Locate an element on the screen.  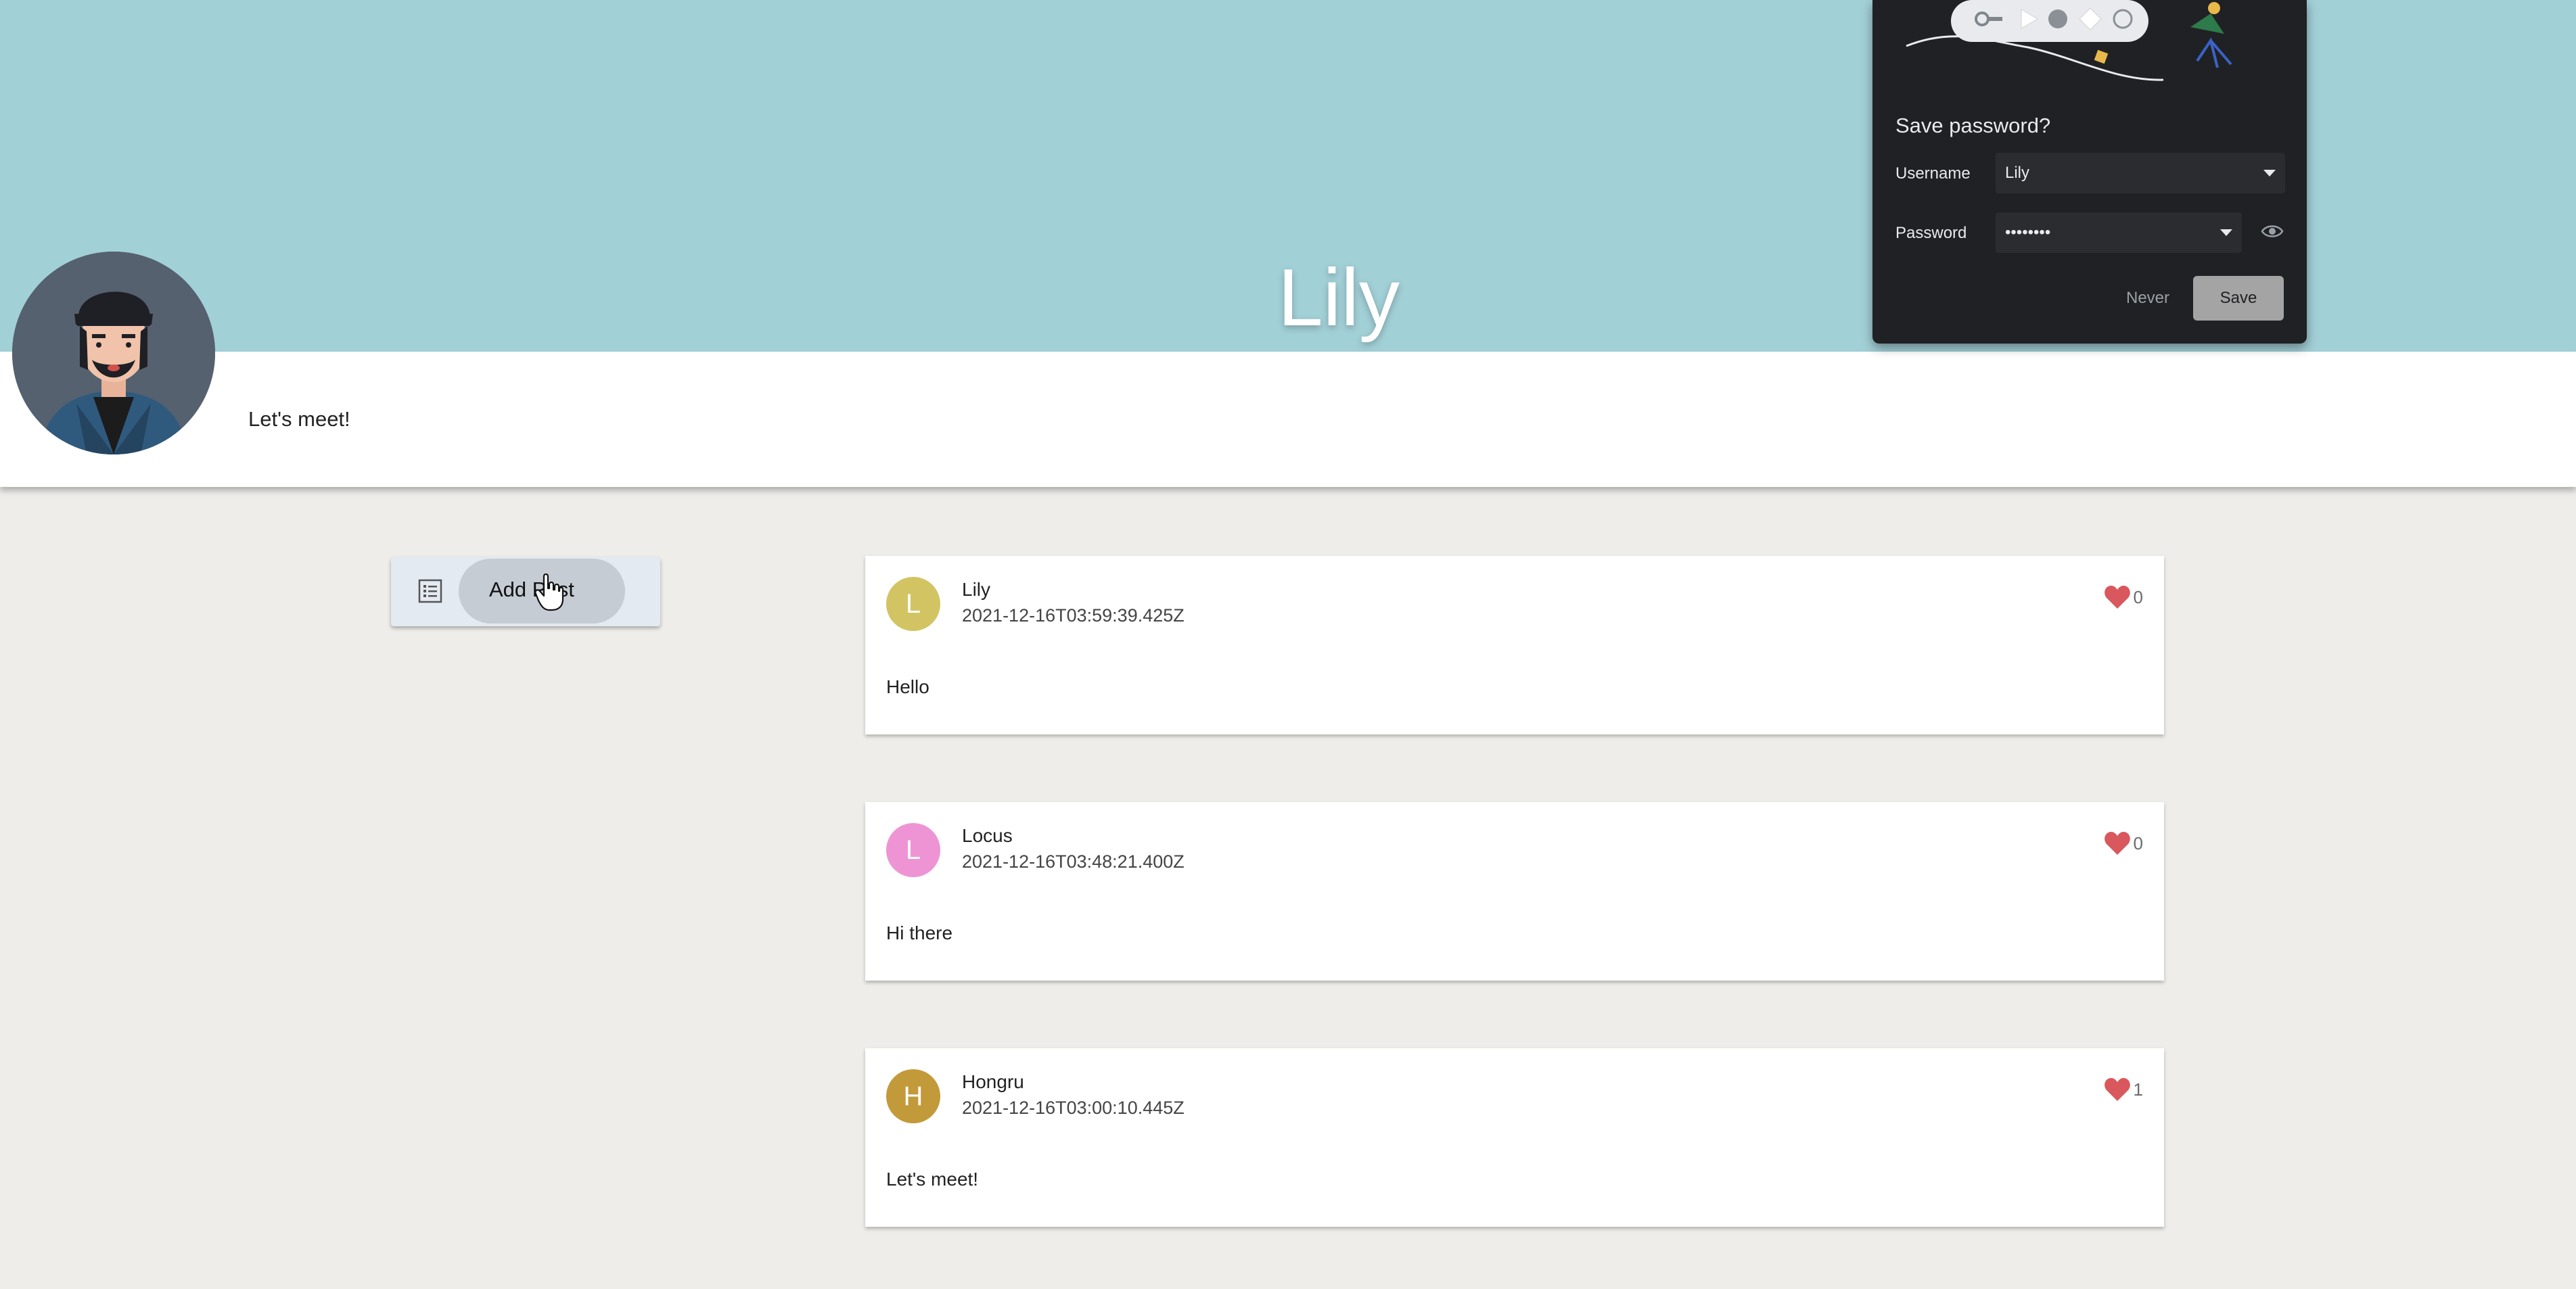
profile-info-bar is located at coordinates (1288, 420).